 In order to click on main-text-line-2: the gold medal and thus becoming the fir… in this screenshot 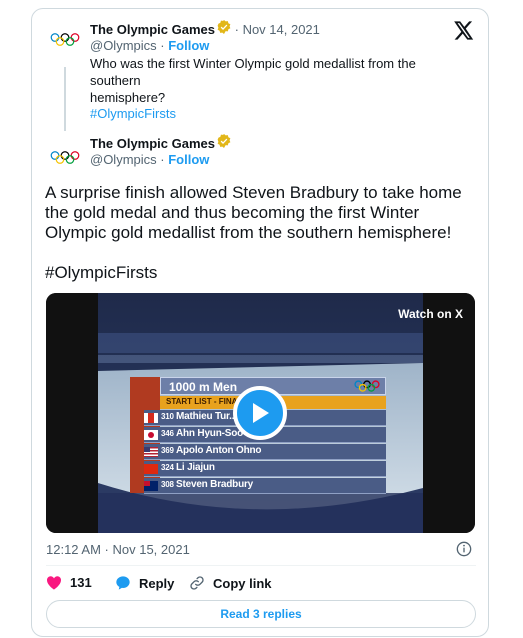, I will do `click(232, 212)`.